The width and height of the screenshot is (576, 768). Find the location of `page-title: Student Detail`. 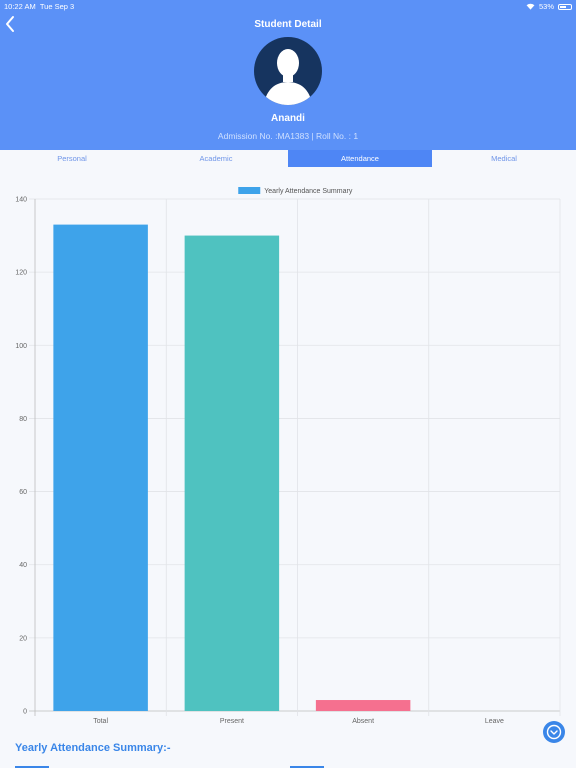

page-title: Student Detail is located at coordinates (288, 24).